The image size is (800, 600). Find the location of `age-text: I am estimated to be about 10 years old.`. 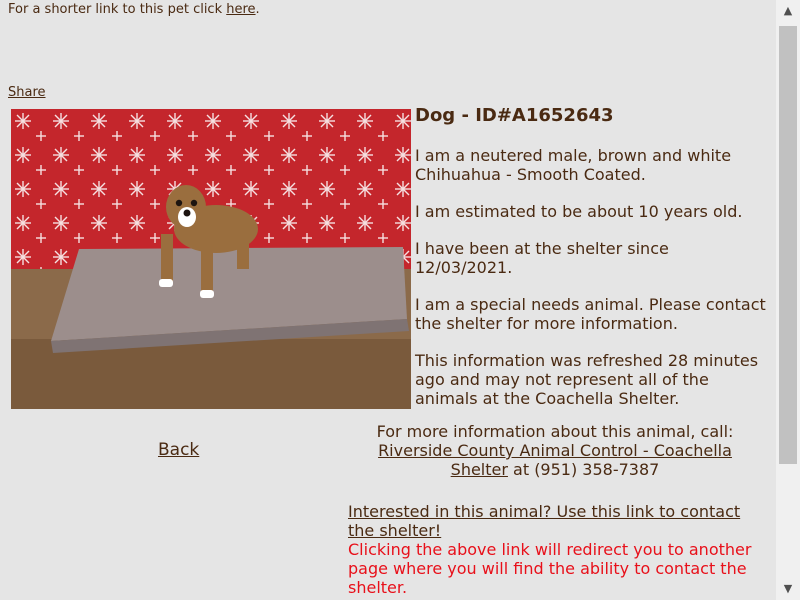

age-text: I am estimated to be about 10 years old. is located at coordinates (579, 211).